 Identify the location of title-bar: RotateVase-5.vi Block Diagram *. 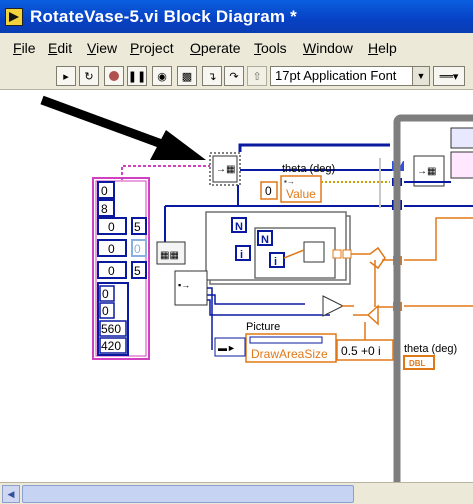
(236, 16).